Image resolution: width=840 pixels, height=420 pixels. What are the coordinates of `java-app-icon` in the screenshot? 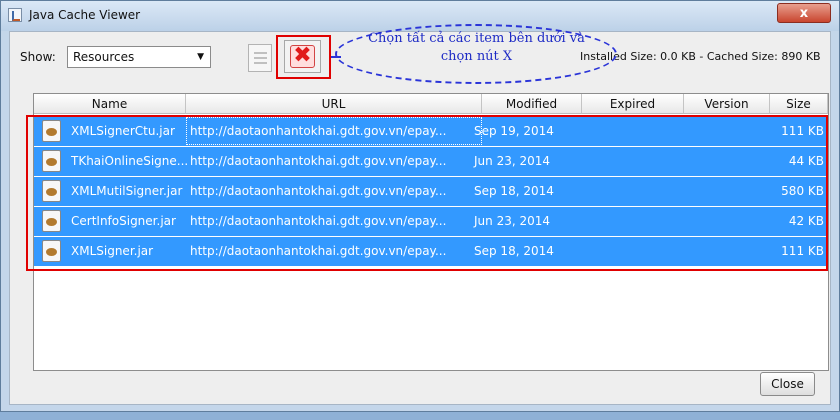 It's located at (15, 15).